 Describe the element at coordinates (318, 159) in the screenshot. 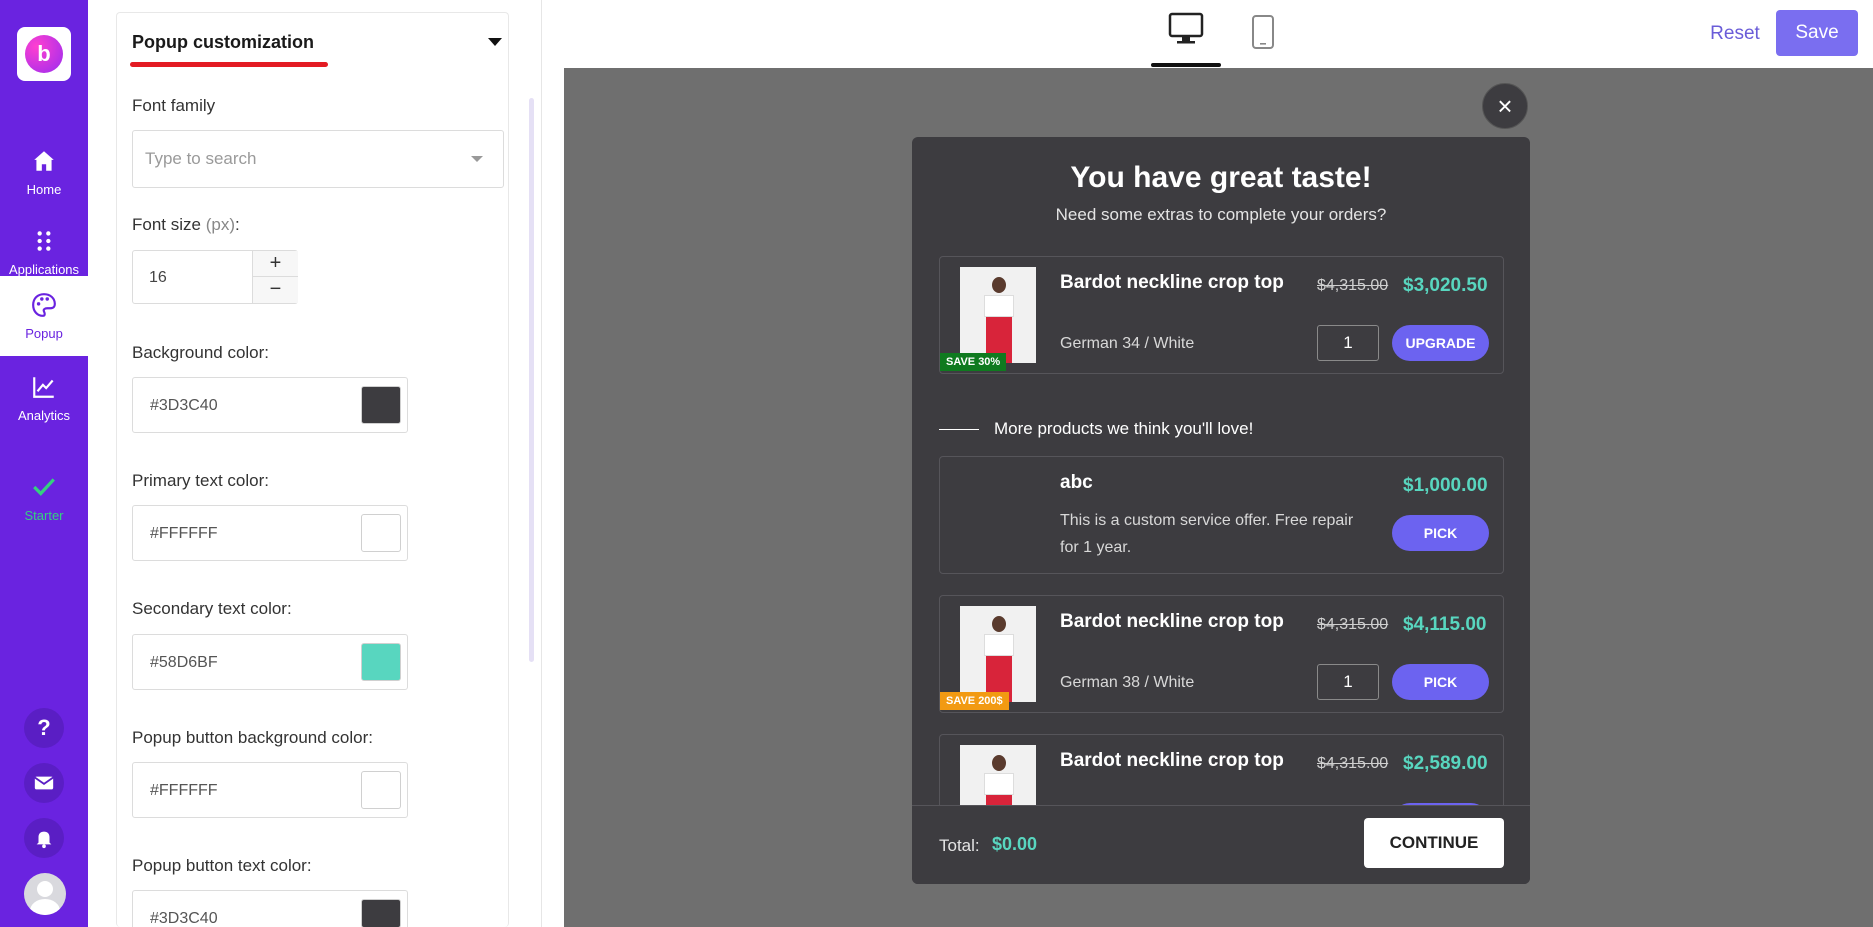

I see `font-family-select: Type to search` at that location.